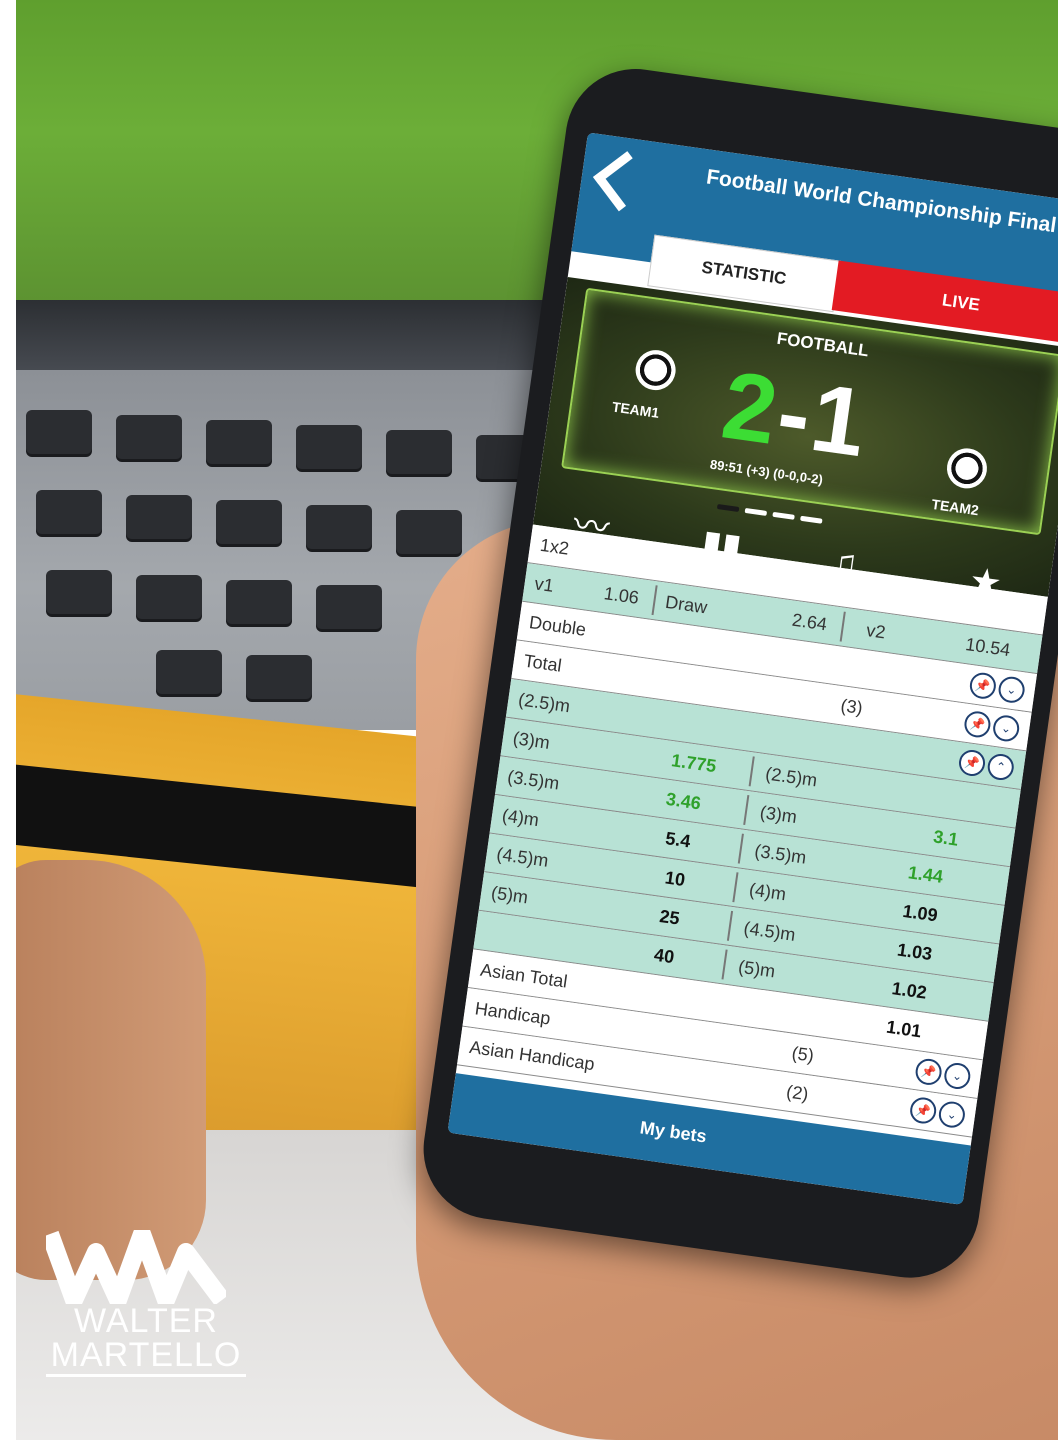  Describe the element at coordinates (1001, 767) in the screenshot. I see `chevron-up-icon: ⌃` at that location.